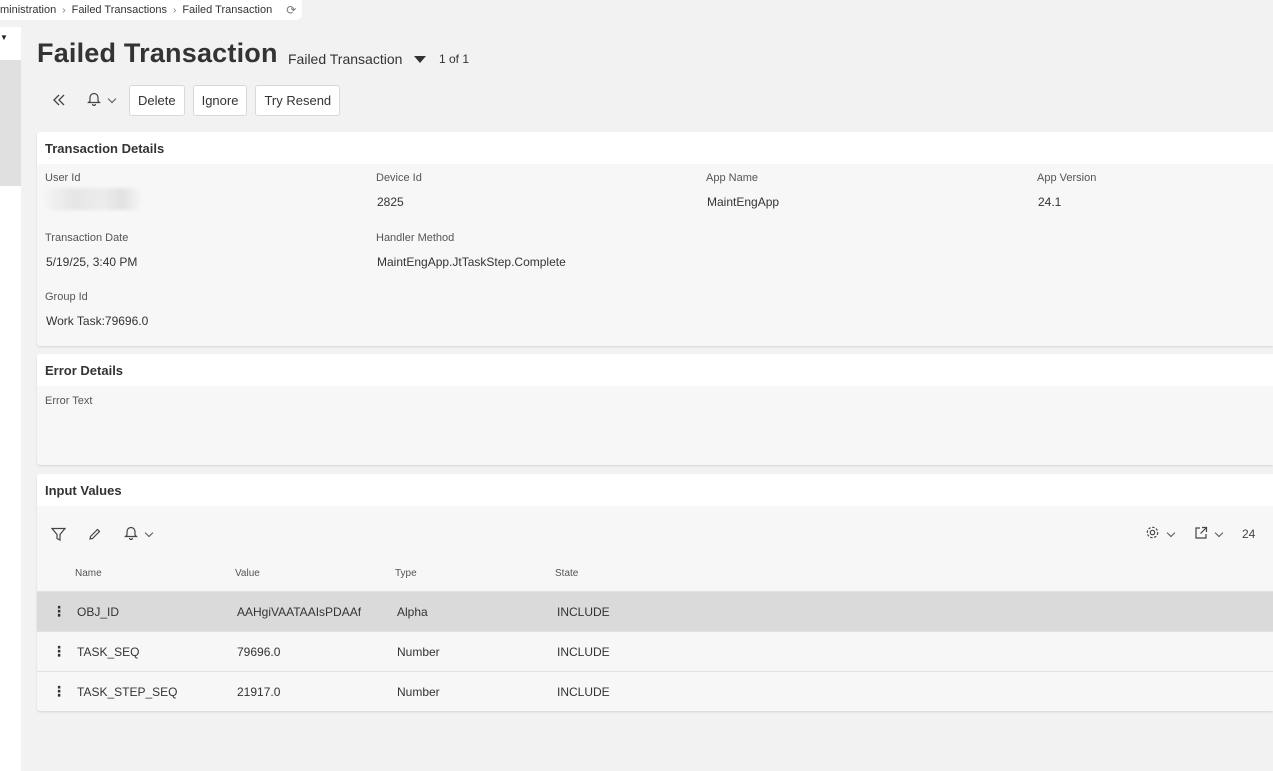  I want to click on breadcrumb-item-failed-transaction: Failed Transaction, so click(227, 10).